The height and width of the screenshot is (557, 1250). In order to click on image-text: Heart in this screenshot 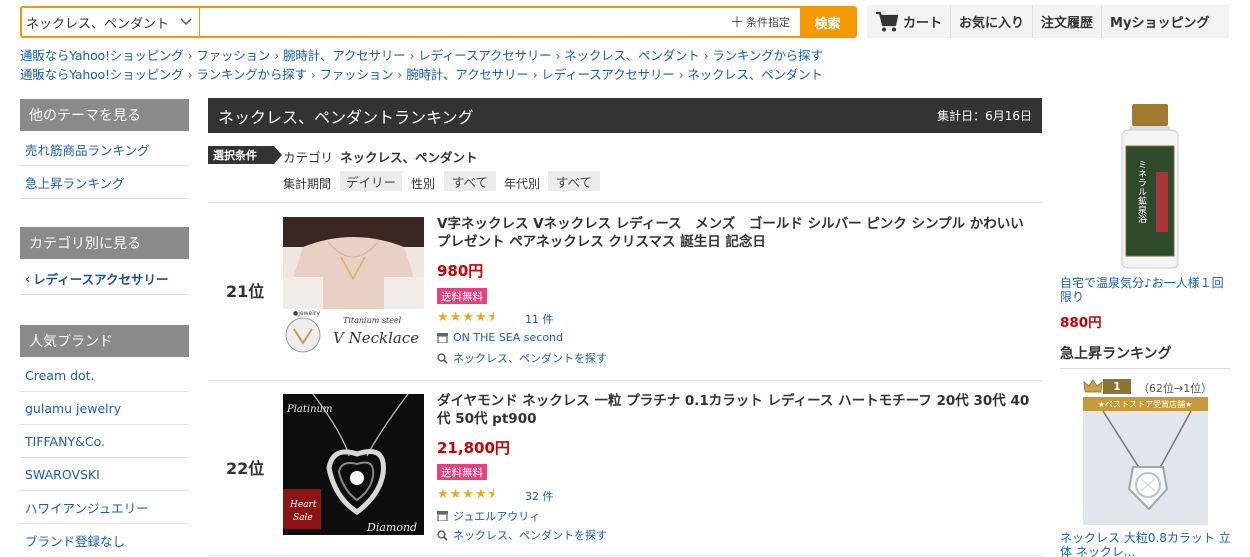, I will do `click(303, 505)`.